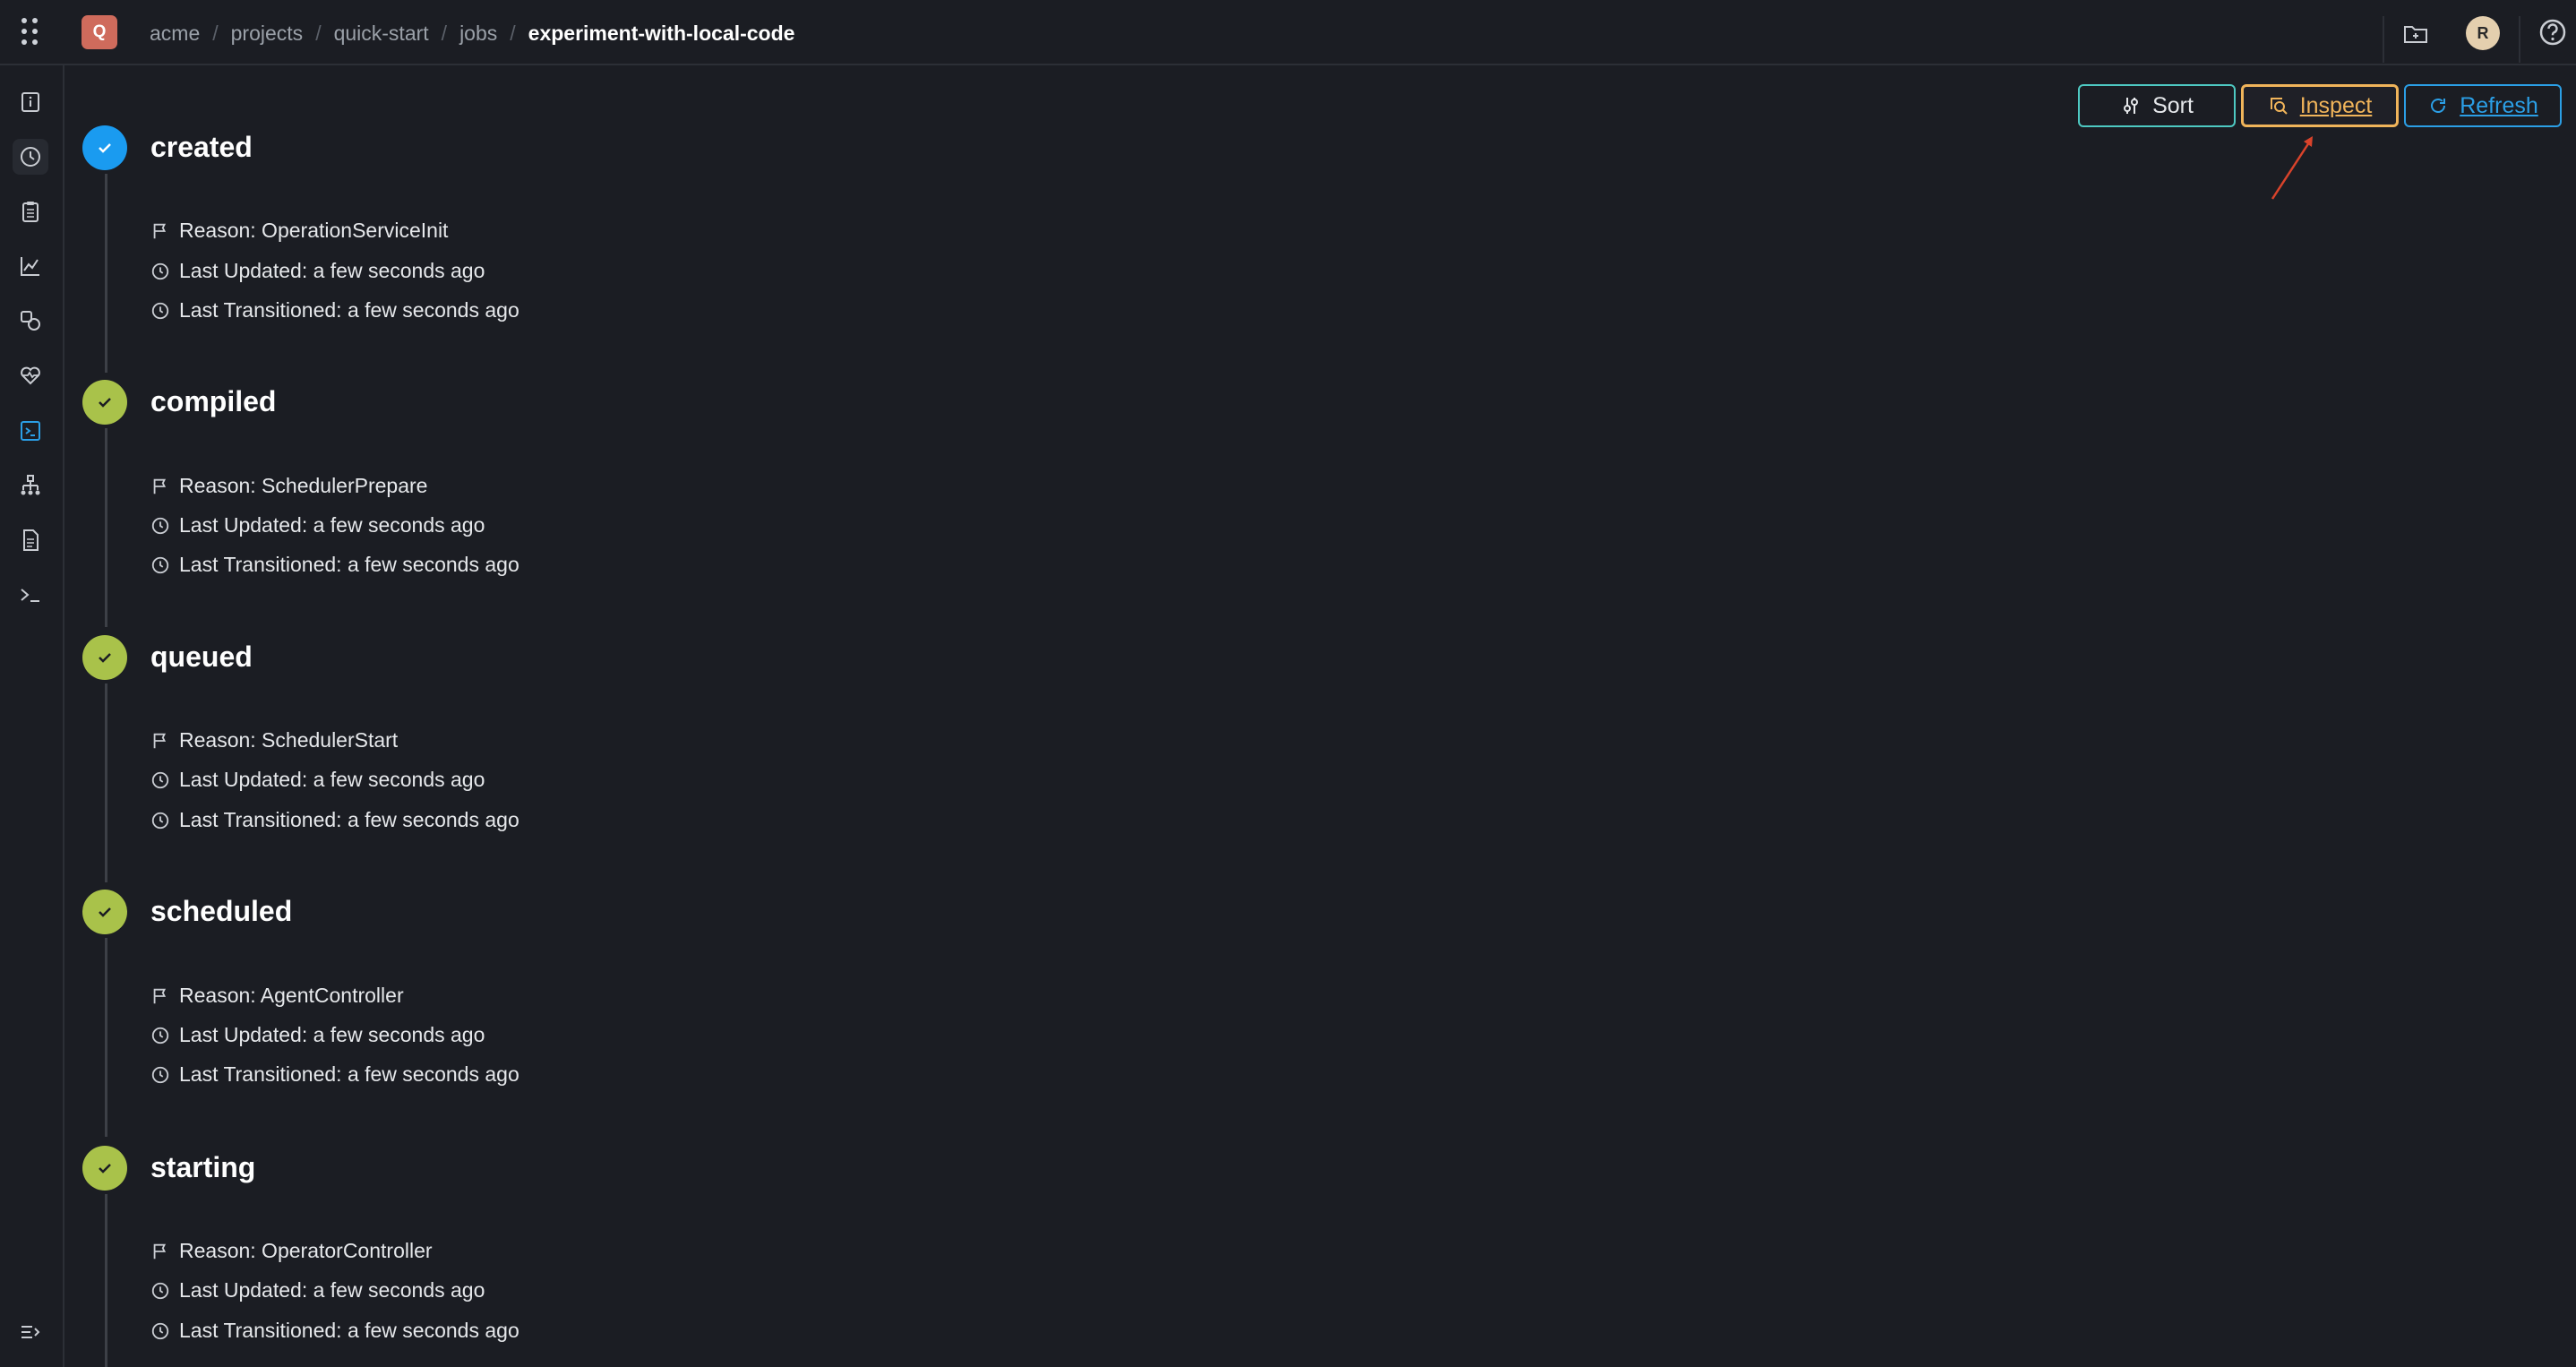 The height and width of the screenshot is (1367, 2576). I want to click on stage-reason-text: Reason: OperatorController, so click(306, 1250).